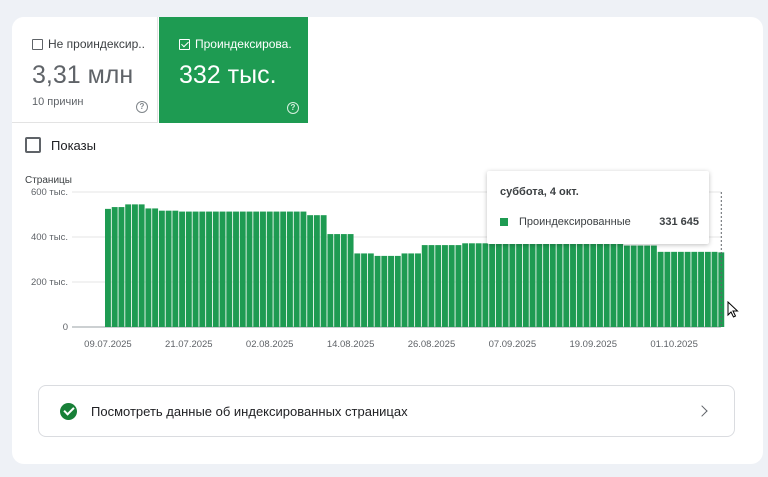 The width and height of the screenshot is (768, 477). I want to click on impressions-label: Показы, so click(73, 145).